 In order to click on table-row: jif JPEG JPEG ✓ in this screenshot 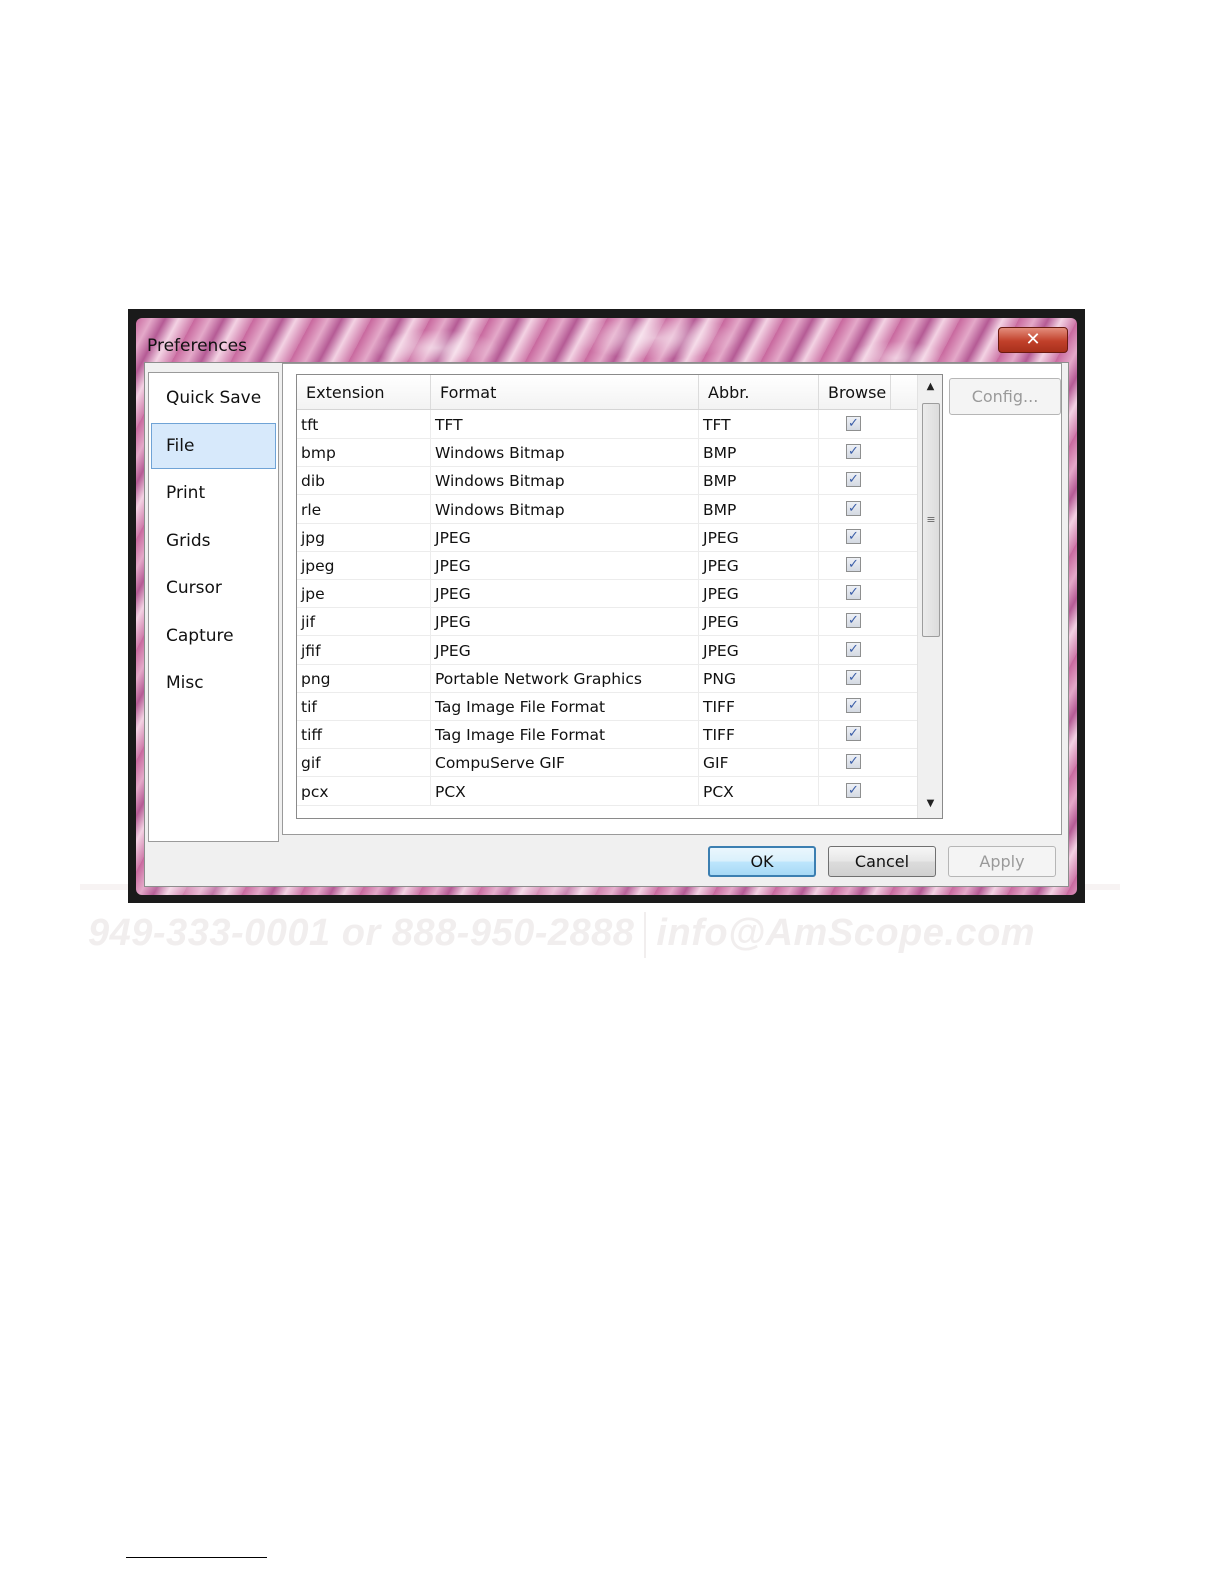, I will do `click(607, 622)`.